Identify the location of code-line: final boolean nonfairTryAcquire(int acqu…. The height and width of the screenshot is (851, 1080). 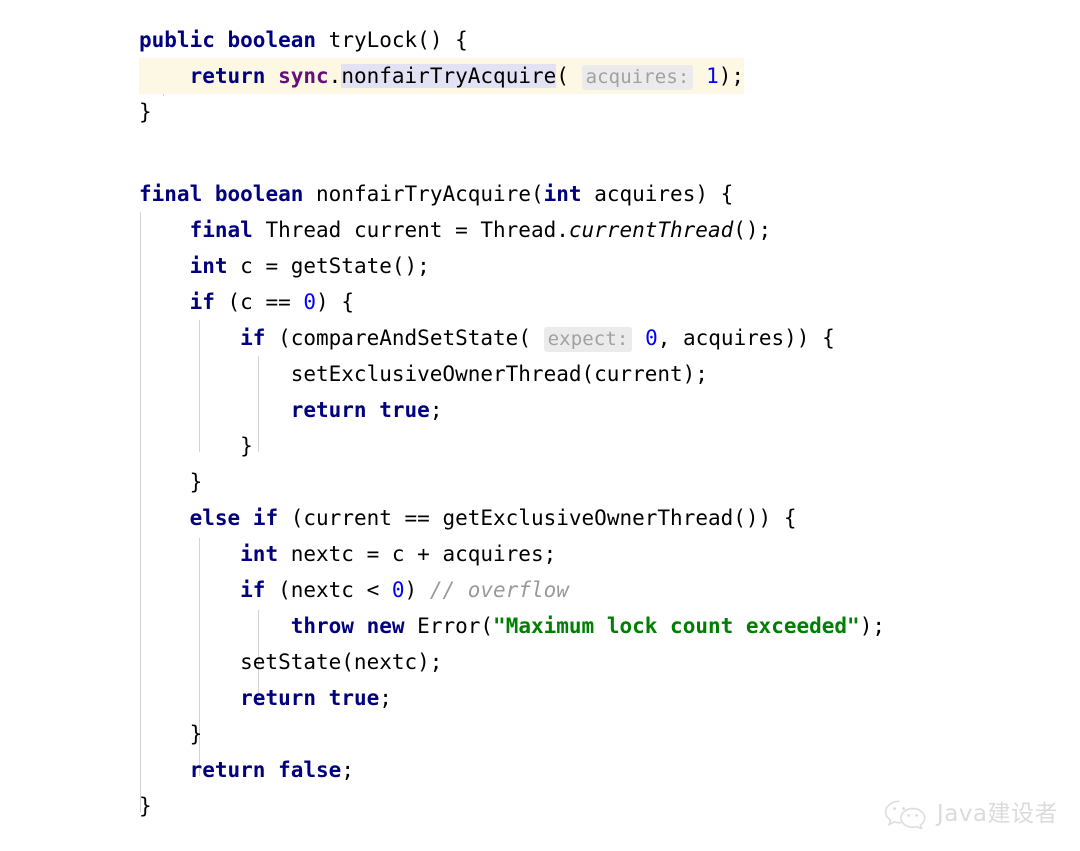
(512, 194).